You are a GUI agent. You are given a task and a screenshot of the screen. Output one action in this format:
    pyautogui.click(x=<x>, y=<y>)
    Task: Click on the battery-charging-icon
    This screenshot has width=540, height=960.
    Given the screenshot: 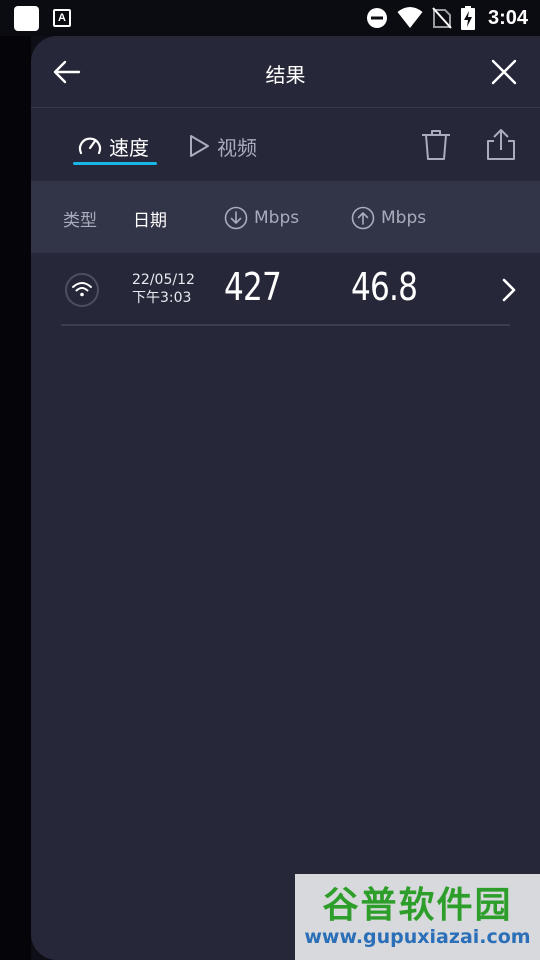 What is the action you would take?
    pyautogui.click(x=467, y=18)
    